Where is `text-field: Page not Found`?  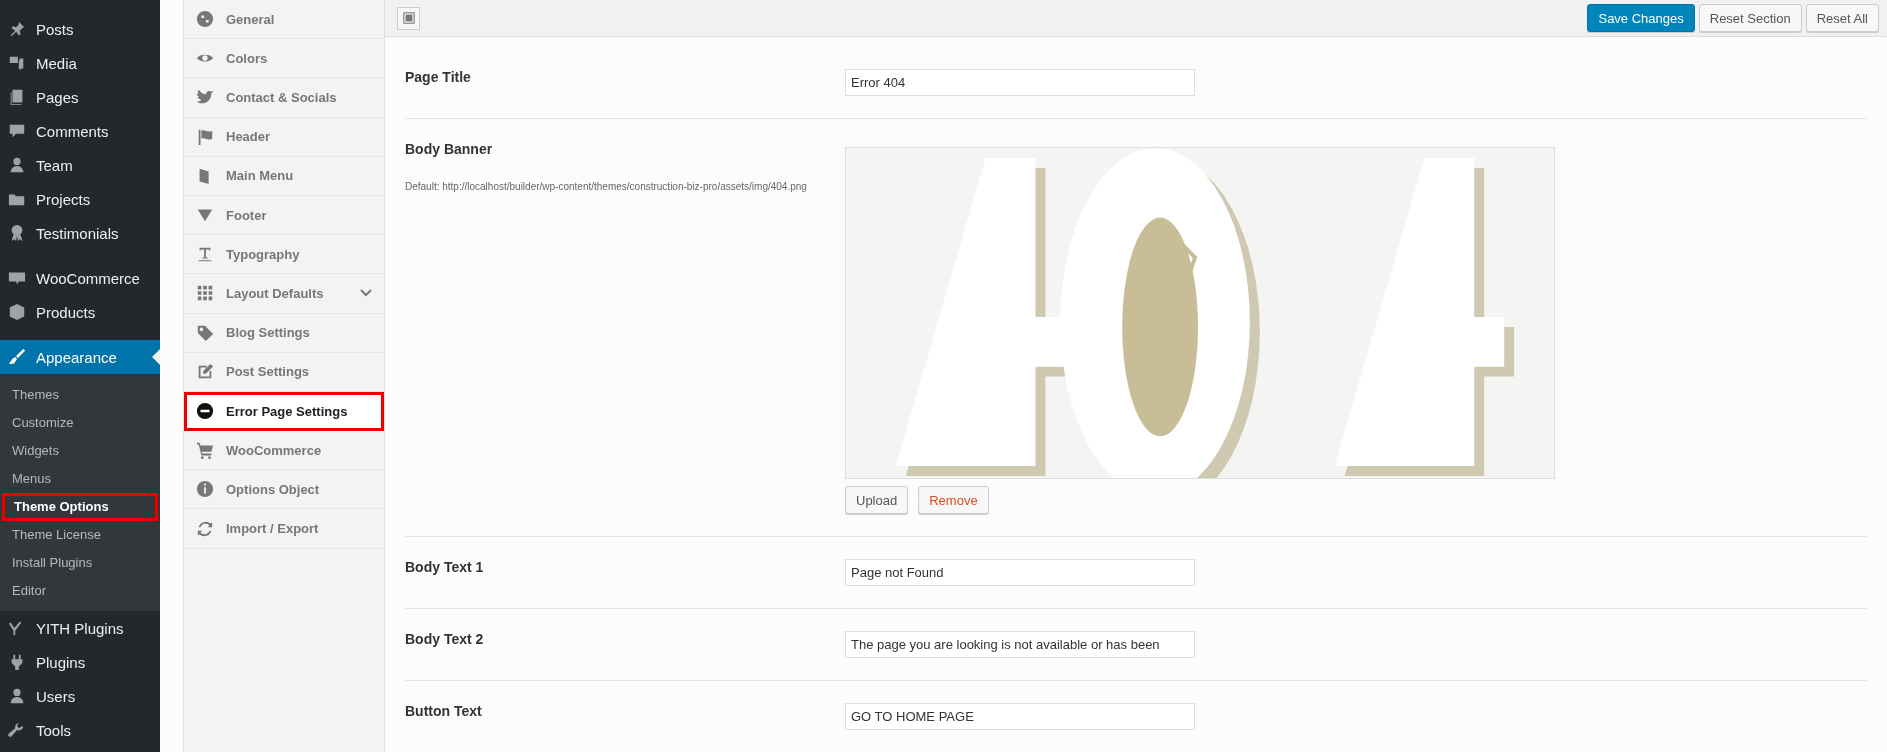
text-field: Page not Found is located at coordinates (1020, 572).